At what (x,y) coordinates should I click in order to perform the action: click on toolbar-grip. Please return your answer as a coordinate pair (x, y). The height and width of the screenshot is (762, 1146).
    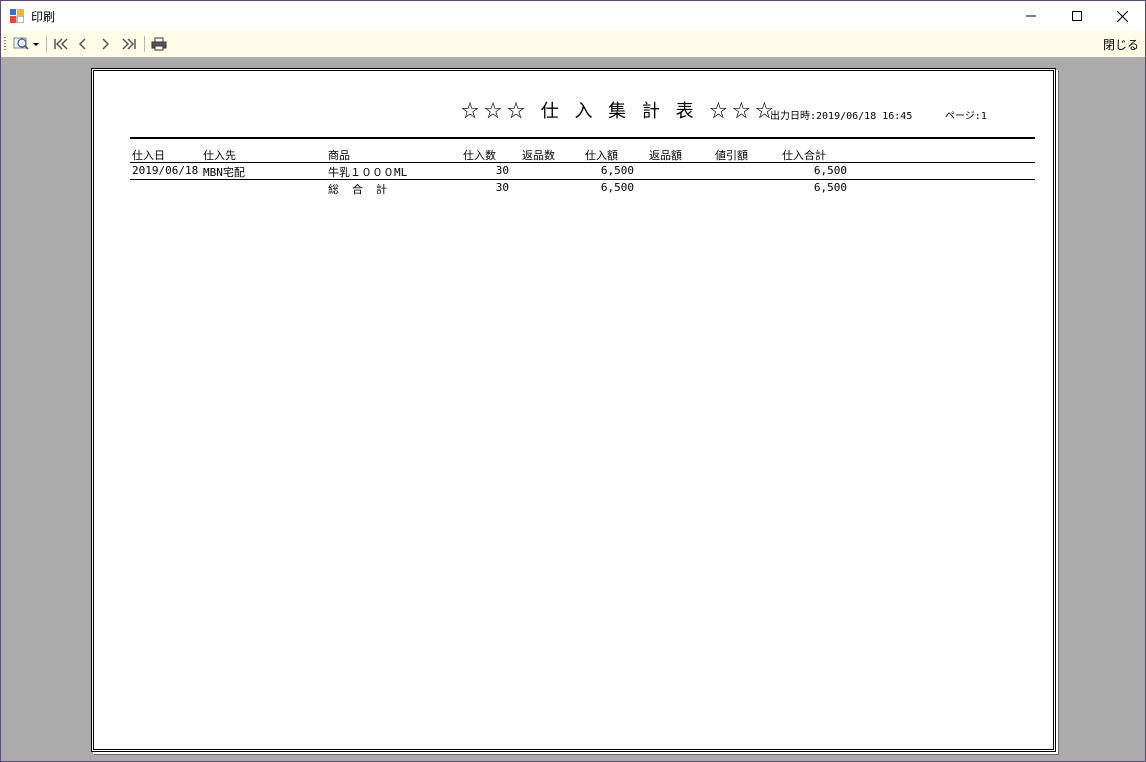
    Looking at the image, I should click on (5, 44).